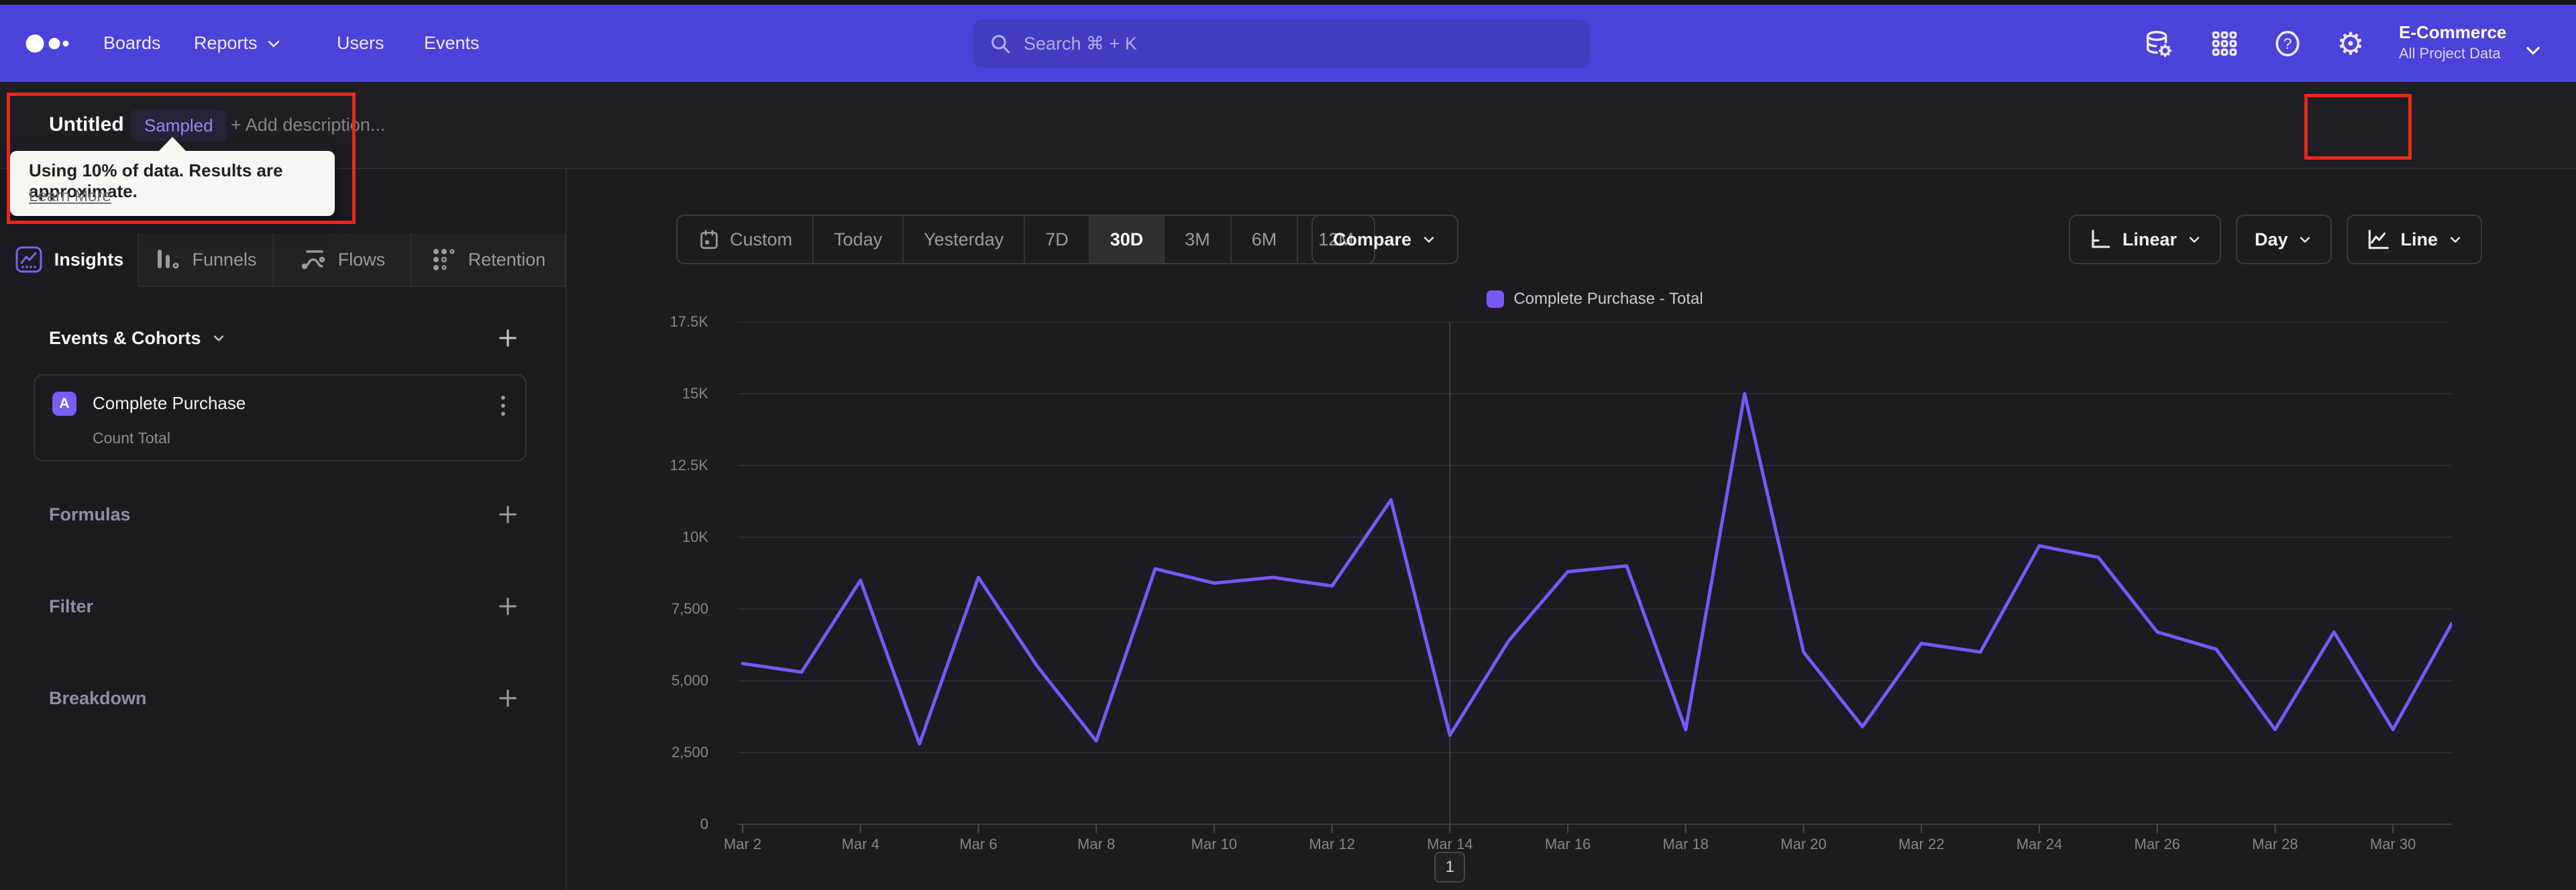  Describe the element at coordinates (2039, 844) in the screenshot. I see `x-axis-label: Mar 24` at that location.